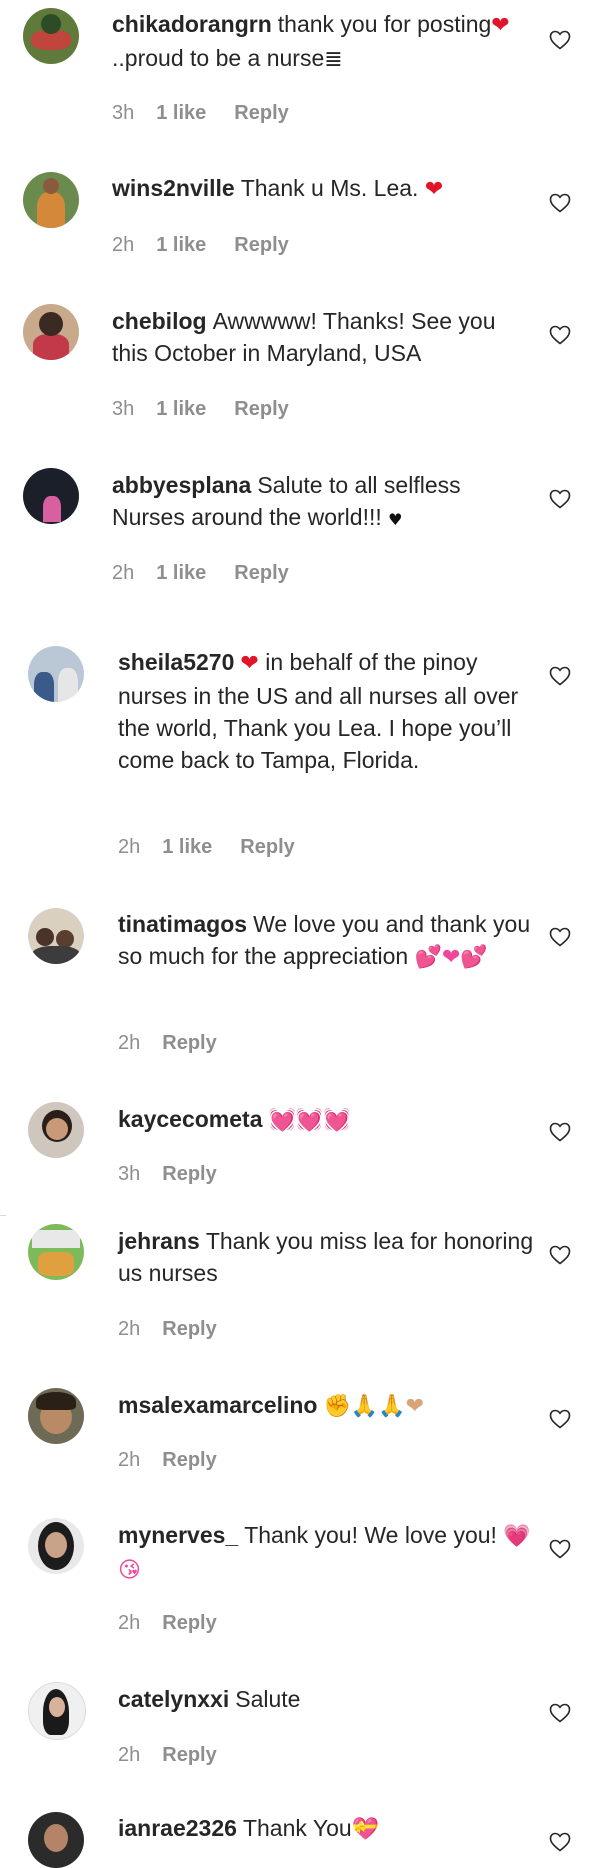 Image resolution: width=600 pixels, height=1868 pixels. I want to click on username-link: chikadorangrn, so click(192, 24).